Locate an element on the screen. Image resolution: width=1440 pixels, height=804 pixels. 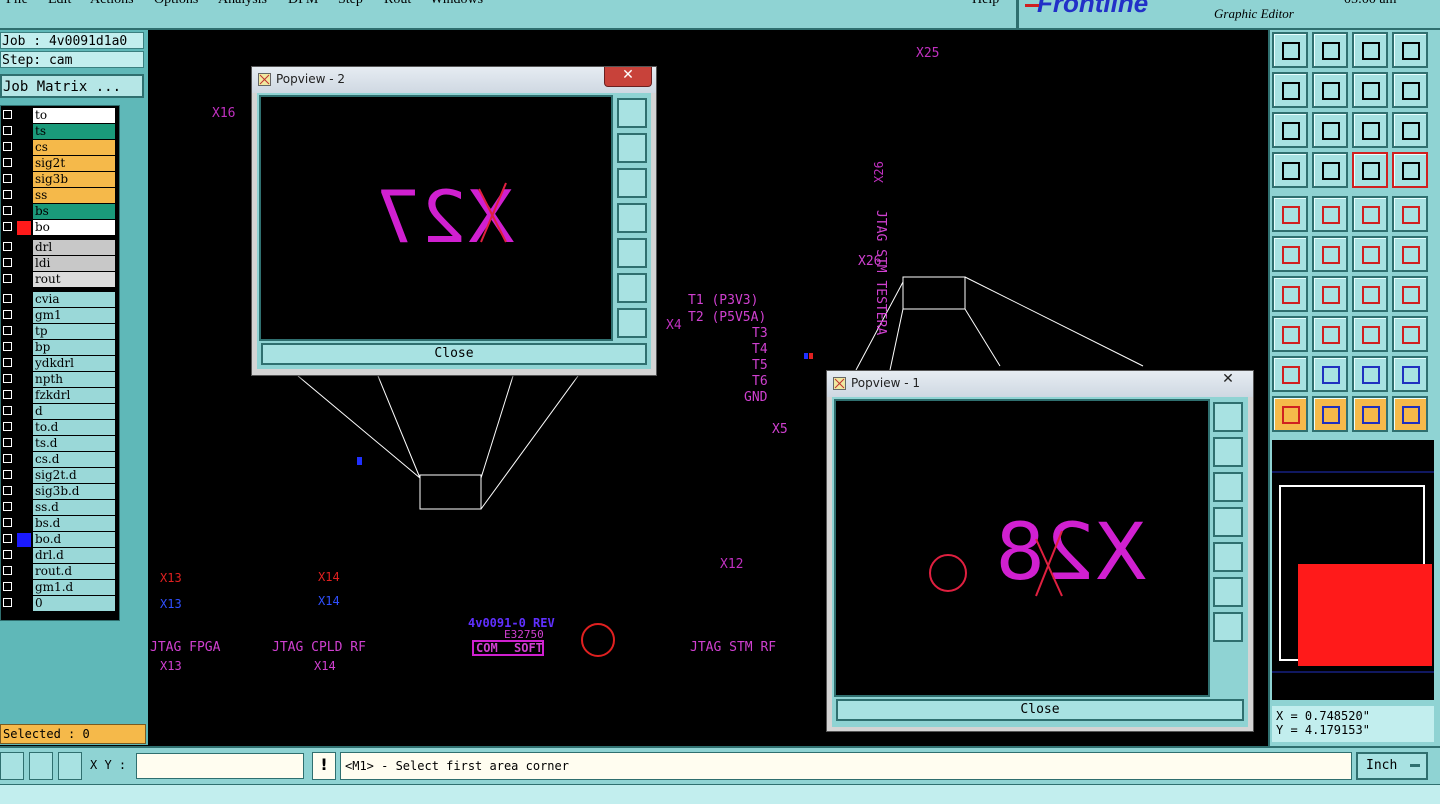
unit-select: Inch is located at coordinates (1392, 766).